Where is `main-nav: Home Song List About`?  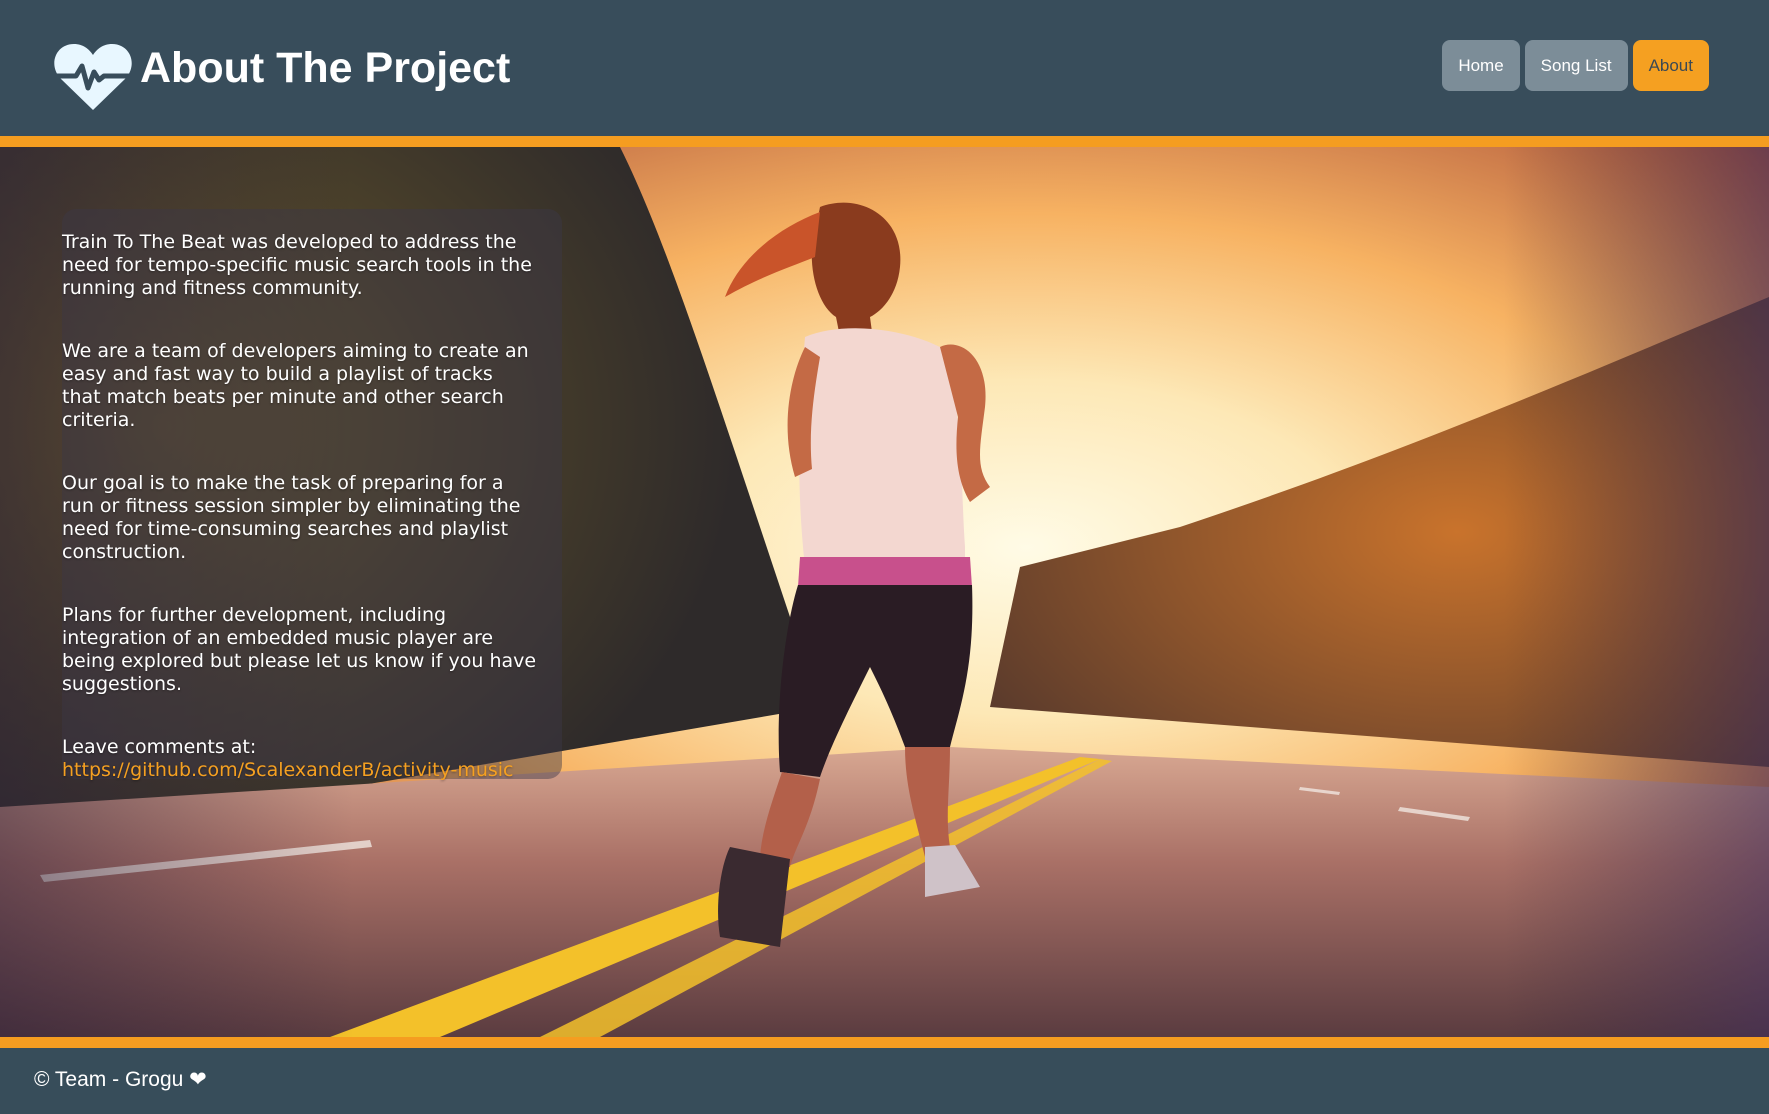 main-nav: Home Song List About is located at coordinates (1575, 65).